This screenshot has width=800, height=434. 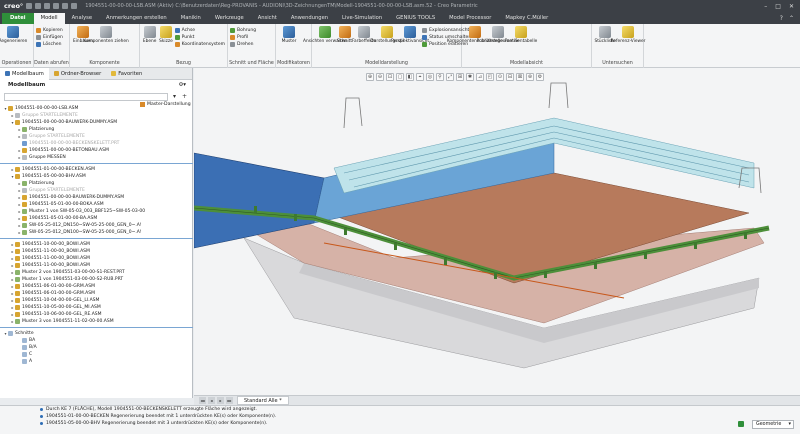 What do you see at coordinates (410, 37) in the screenshot?
I see `ribbon-button: Perspektivansicht` at bounding box center [410, 37].